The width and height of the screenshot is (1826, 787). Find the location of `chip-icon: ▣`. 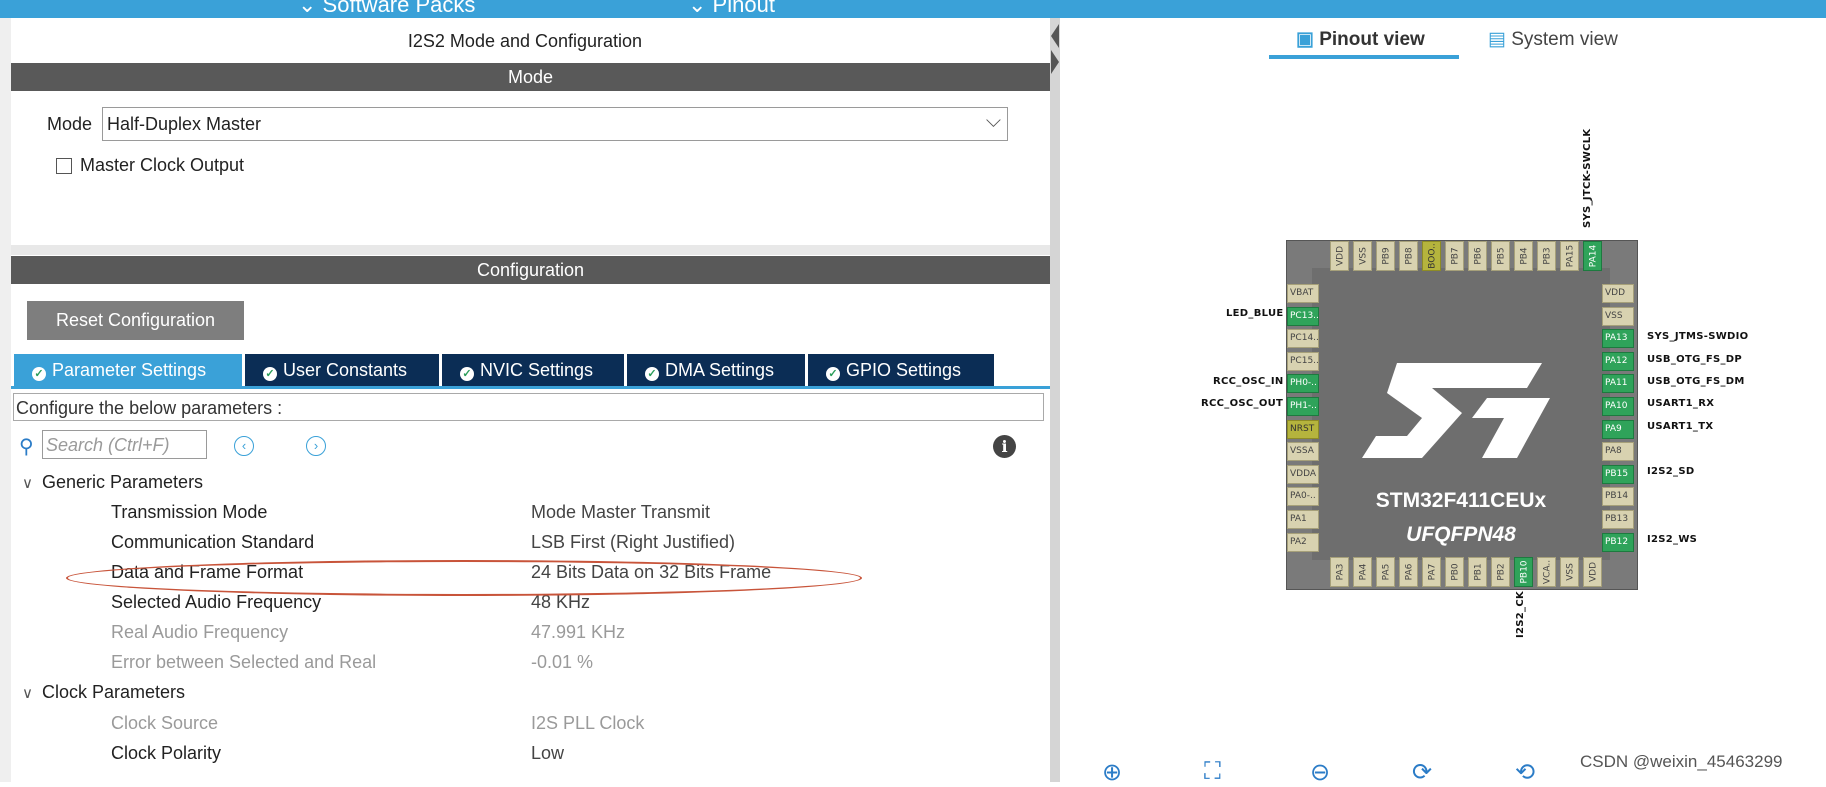

chip-icon: ▣ is located at coordinates (1305, 39).